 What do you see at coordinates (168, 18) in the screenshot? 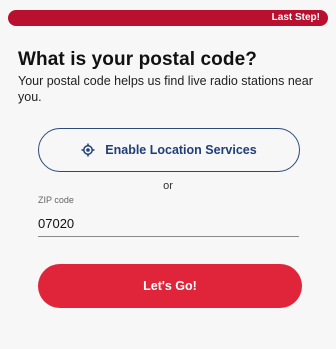
I see `progress-bar: Last Step!` at bounding box center [168, 18].